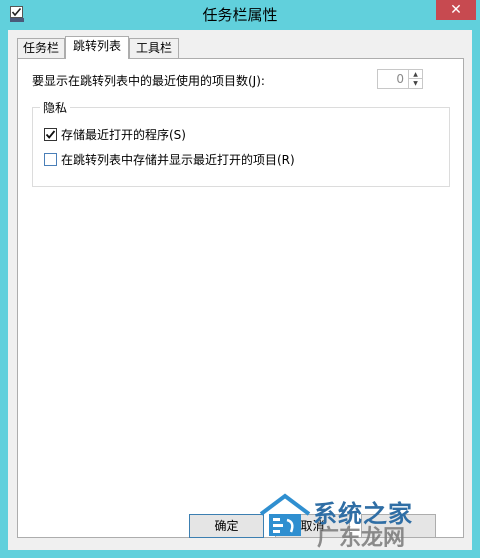  Describe the element at coordinates (148, 81) in the screenshot. I see `recent-items-count-label: 要显示在跳转列表中的最近使用的项目数(J):` at that location.